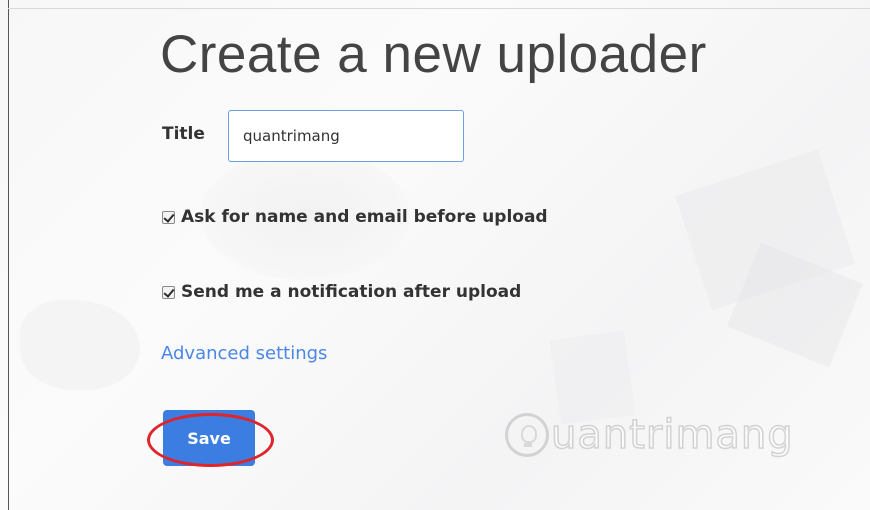 Image resolution: width=870 pixels, height=510 pixels. What do you see at coordinates (364, 217) in the screenshot?
I see `ask-name-email-label: Ask for name and email before upload` at bounding box center [364, 217].